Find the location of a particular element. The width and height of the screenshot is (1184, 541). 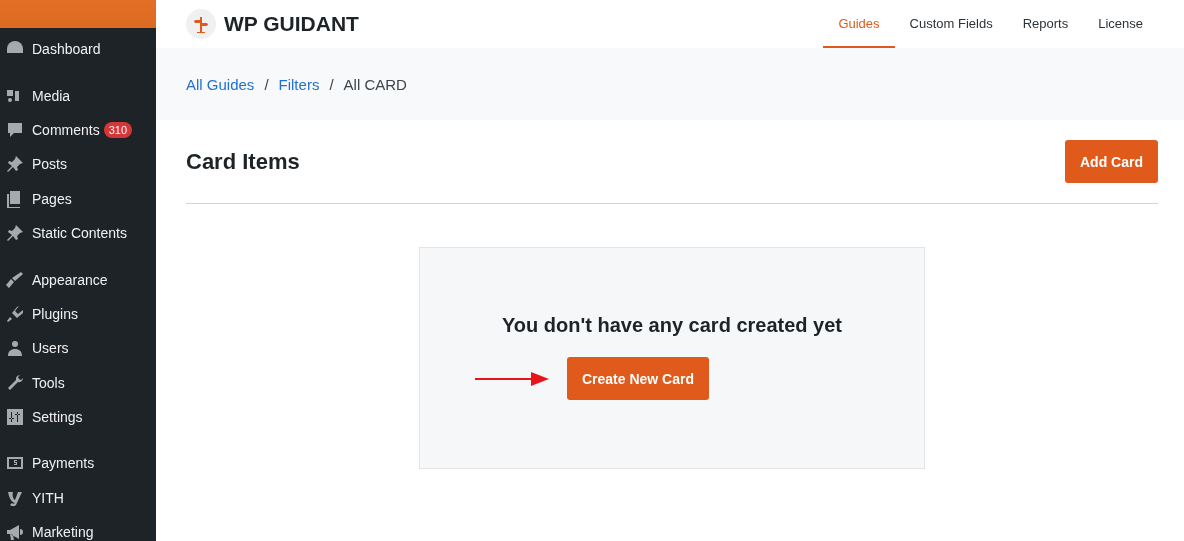

nav-tab: License is located at coordinates (1120, 24).